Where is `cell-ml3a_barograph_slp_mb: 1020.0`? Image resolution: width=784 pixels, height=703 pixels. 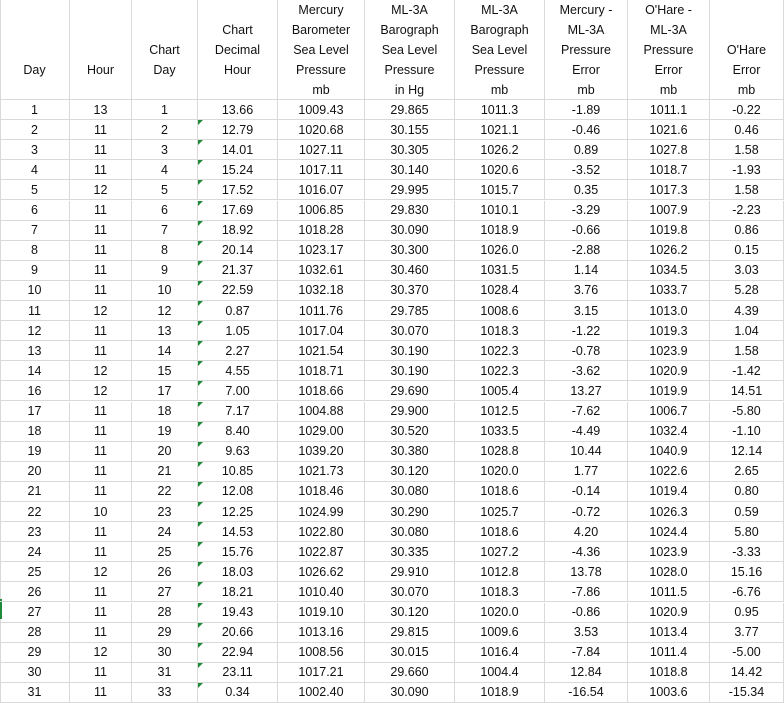 cell-ml3a_barograph_slp_mb: 1020.0 is located at coordinates (500, 471).